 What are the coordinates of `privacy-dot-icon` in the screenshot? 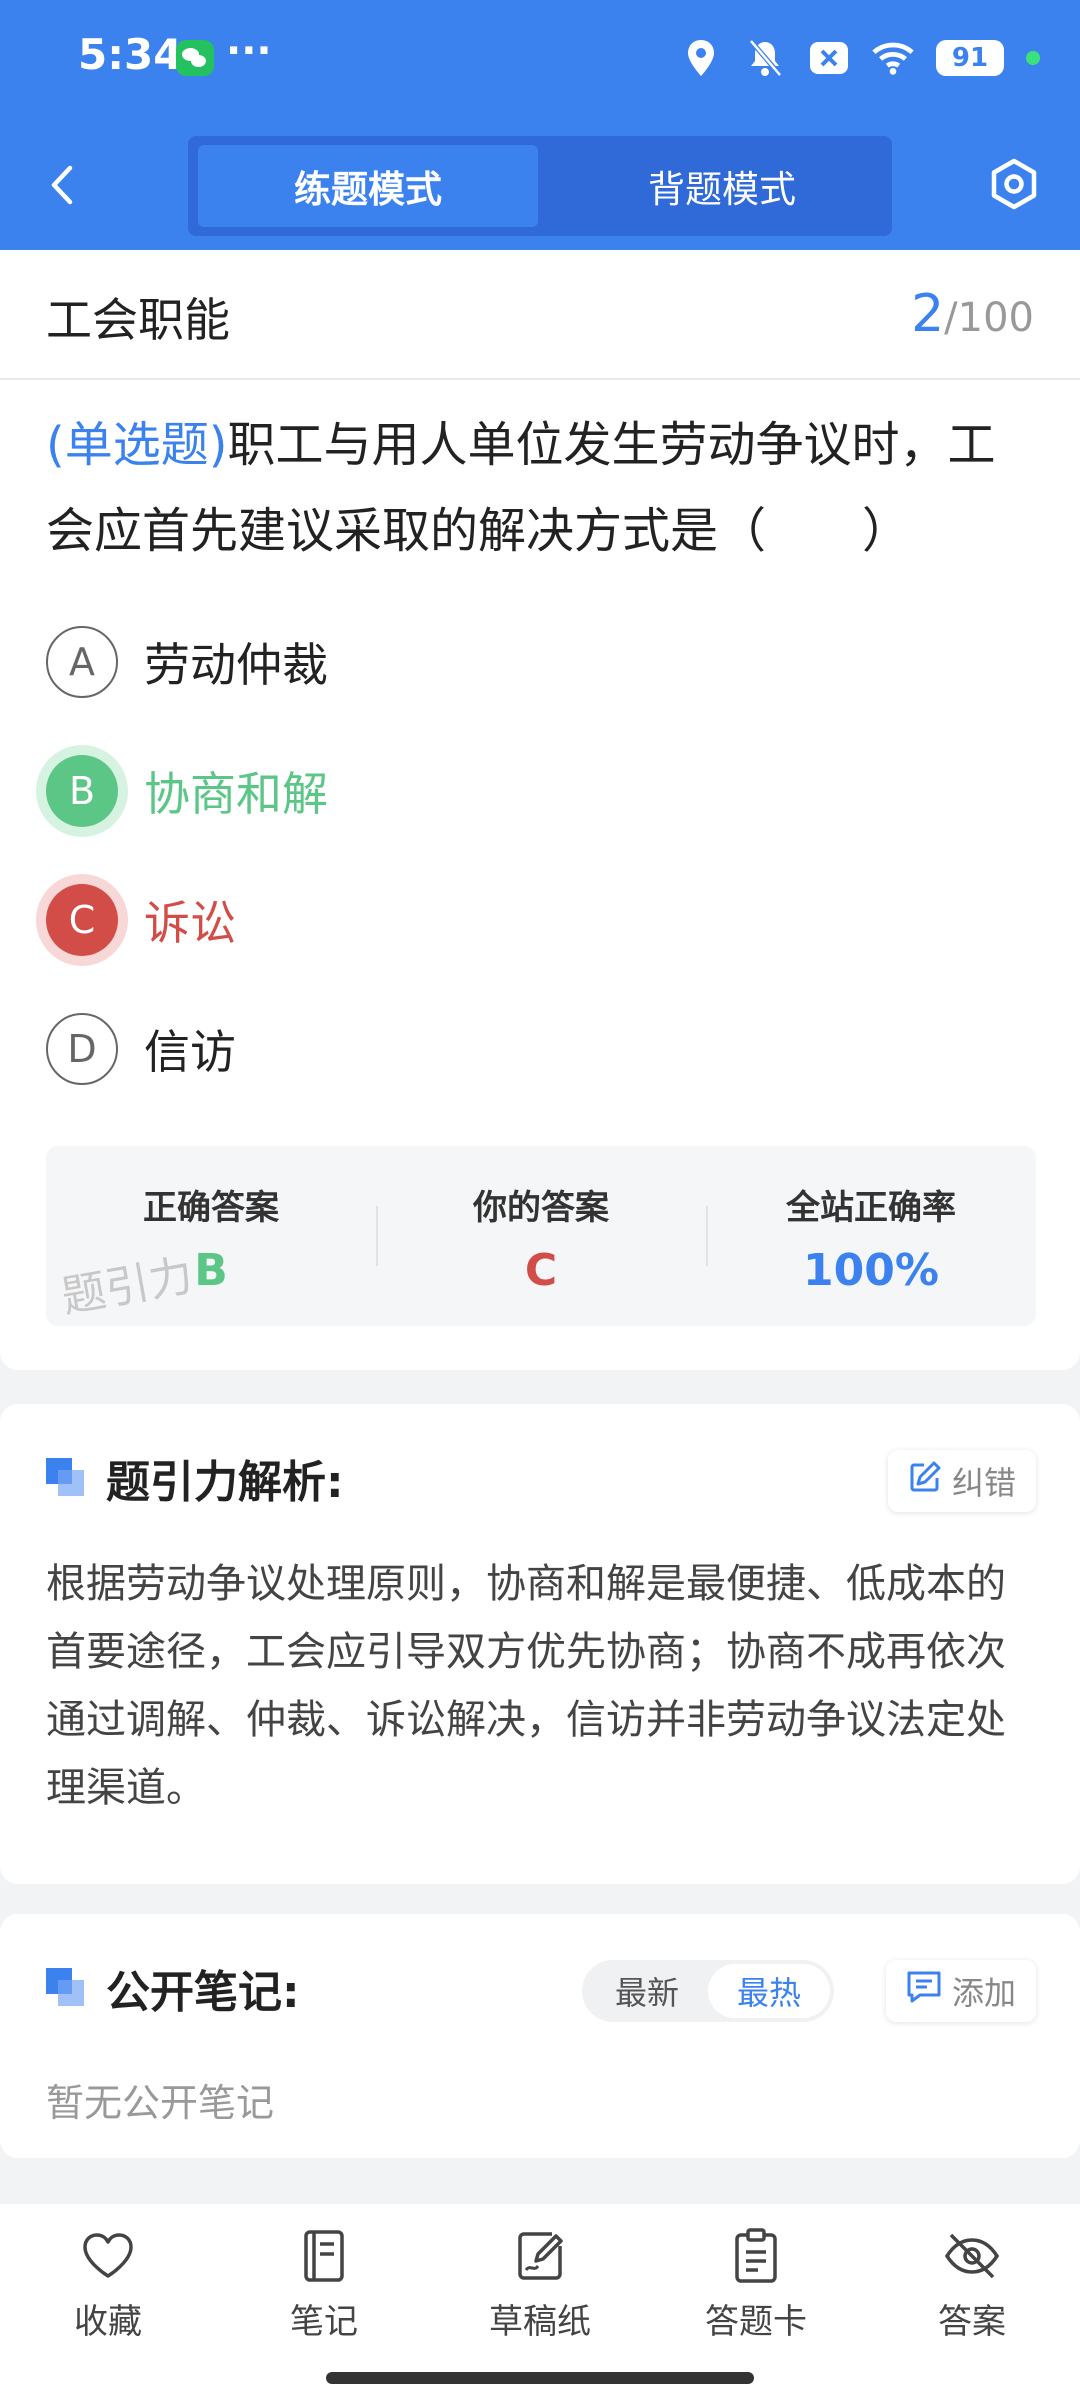 It's located at (1033, 58).